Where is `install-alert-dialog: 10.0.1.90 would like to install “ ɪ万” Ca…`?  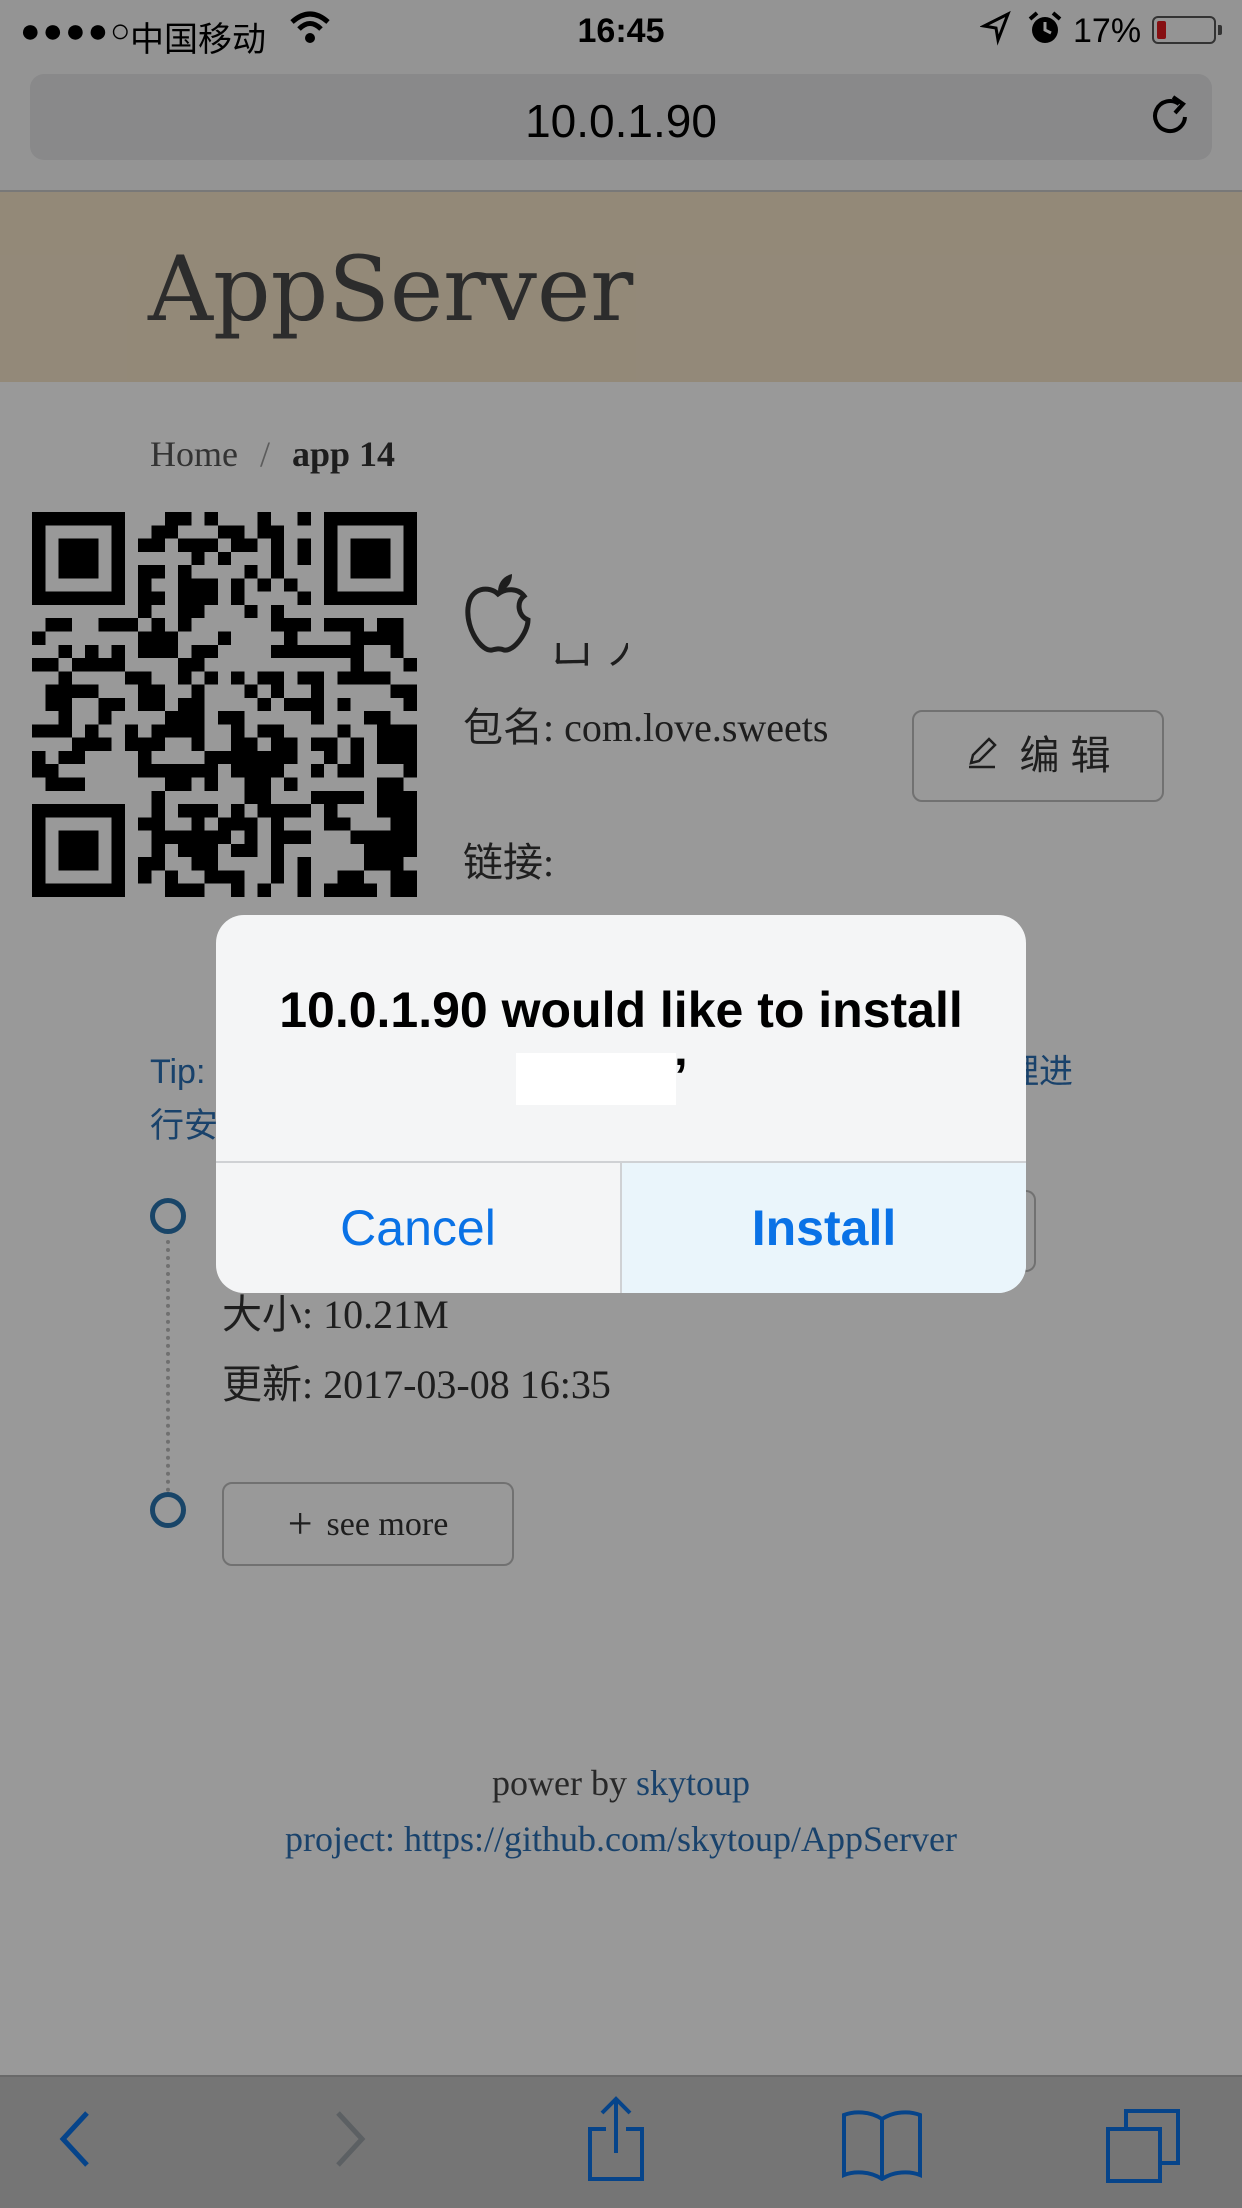 install-alert-dialog: 10.0.1.90 would like to install “ ɪ万” Ca… is located at coordinates (621, 1104).